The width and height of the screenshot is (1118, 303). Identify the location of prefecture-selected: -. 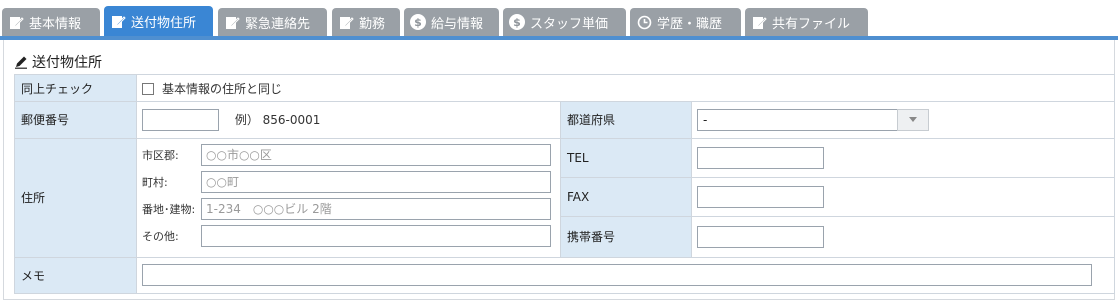
(705, 119).